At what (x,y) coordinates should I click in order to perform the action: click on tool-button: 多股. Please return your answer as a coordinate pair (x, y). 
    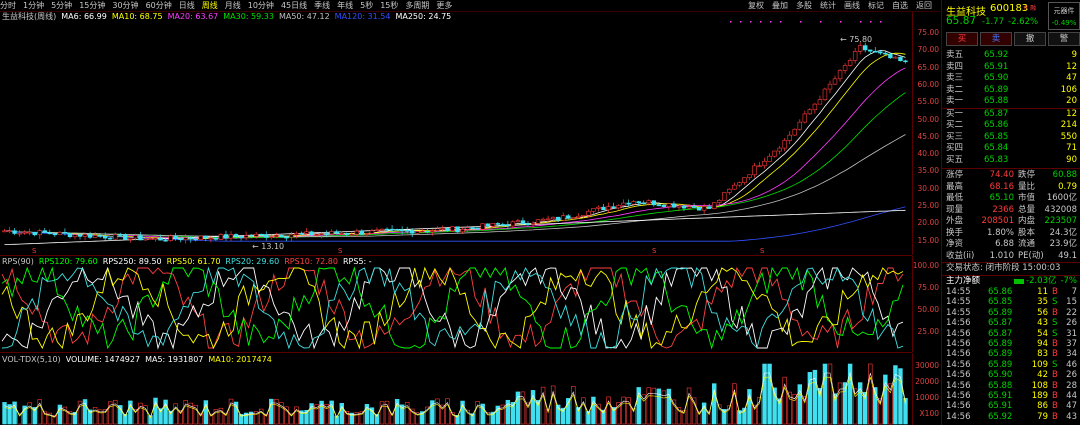
    Looking at the image, I should click on (804, 5).